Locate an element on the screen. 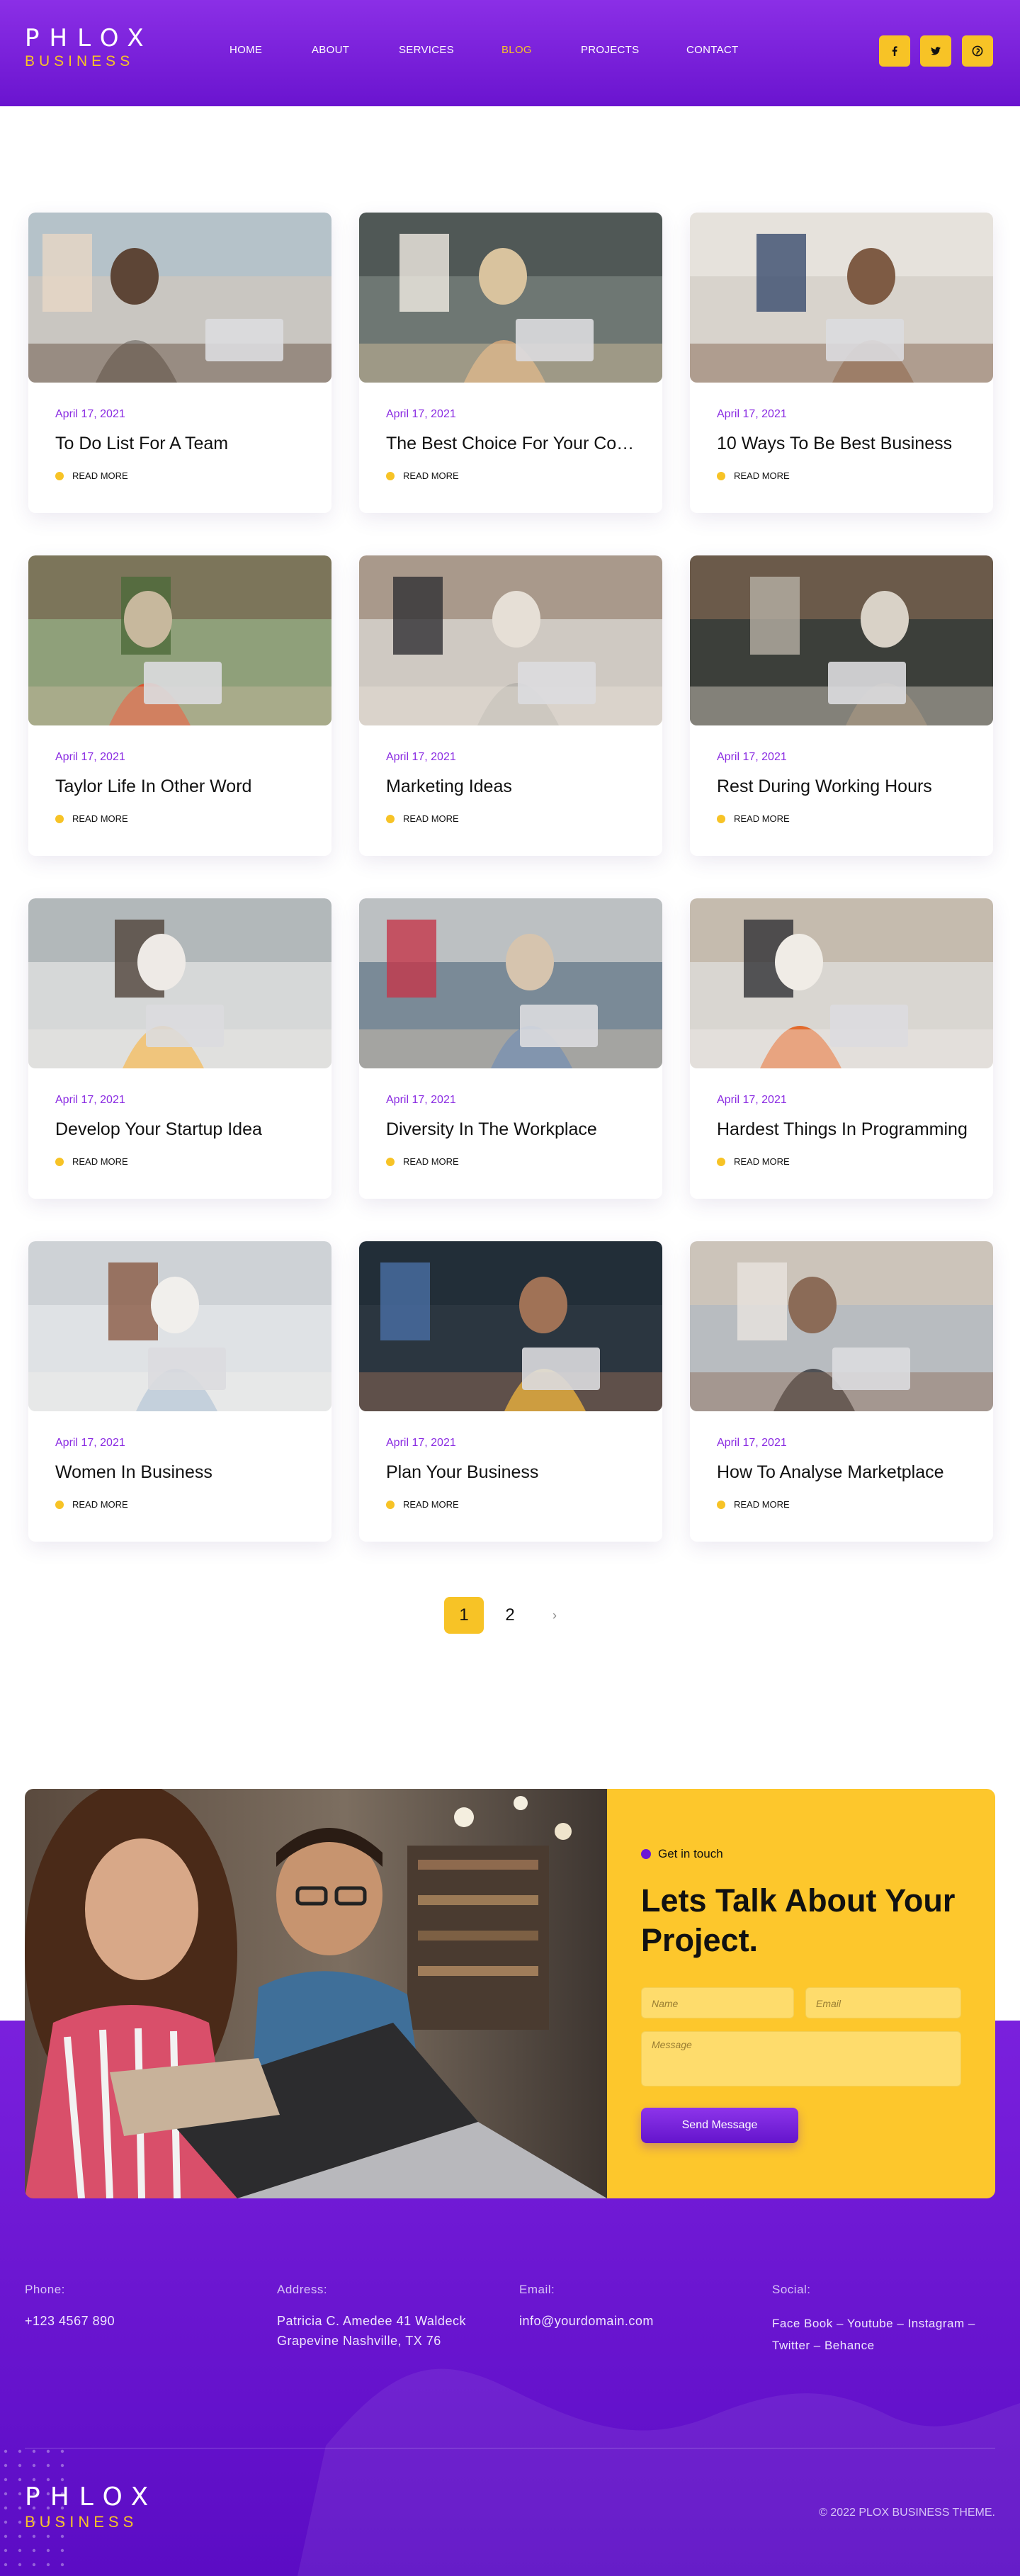 The width and height of the screenshot is (1020, 2576). nav-services: SERVICES is located at coordinates (426, 50).